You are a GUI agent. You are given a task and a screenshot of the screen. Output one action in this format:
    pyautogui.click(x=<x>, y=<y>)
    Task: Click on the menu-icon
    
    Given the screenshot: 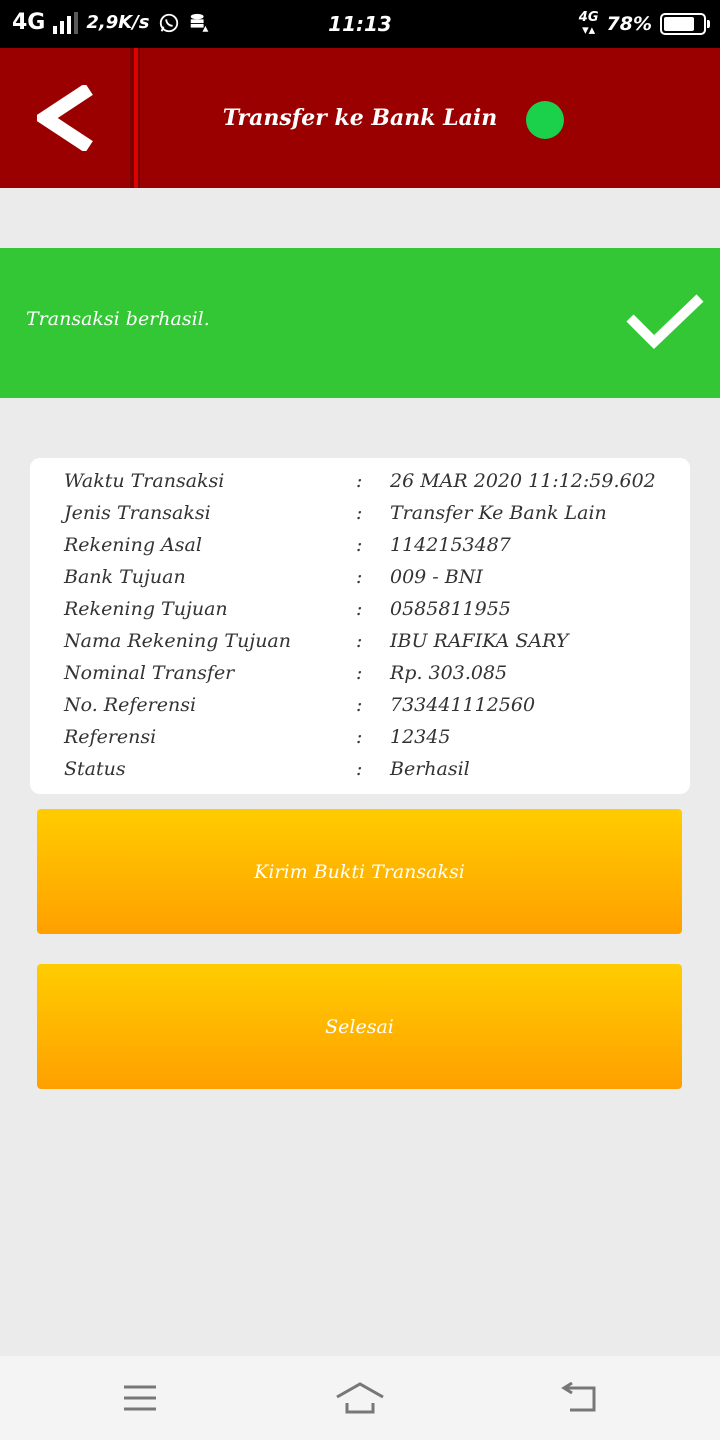 What is the action you would take?
    pyautogui.click(x=140, y=1398)
    